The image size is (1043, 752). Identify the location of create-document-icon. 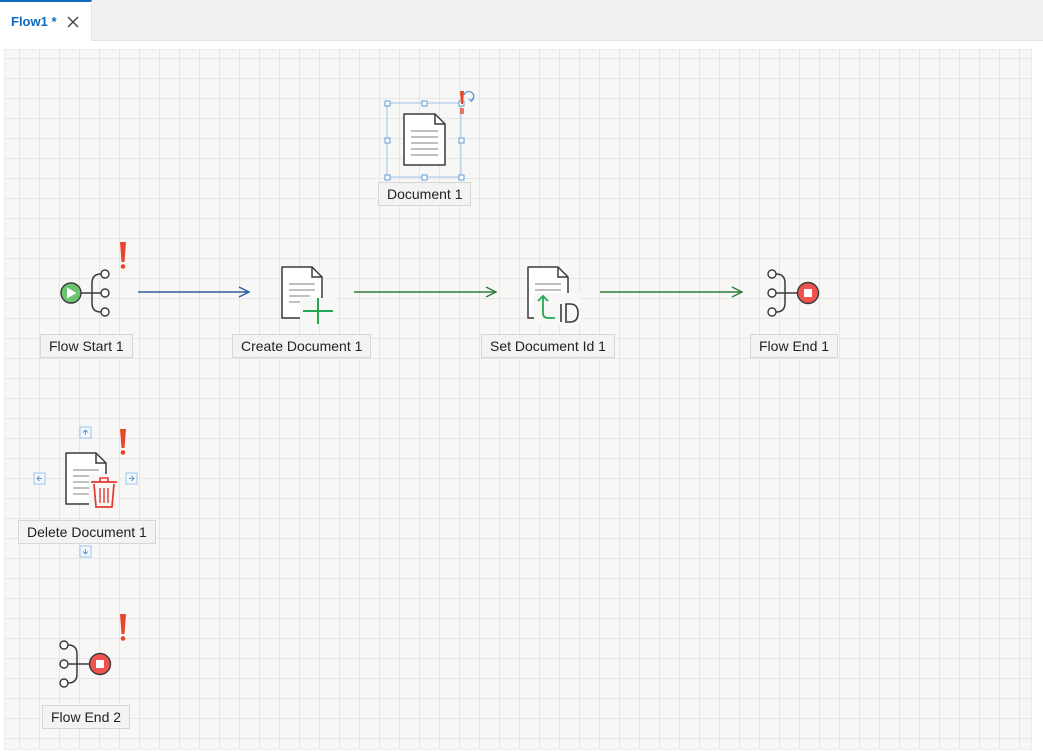
(307, 295).